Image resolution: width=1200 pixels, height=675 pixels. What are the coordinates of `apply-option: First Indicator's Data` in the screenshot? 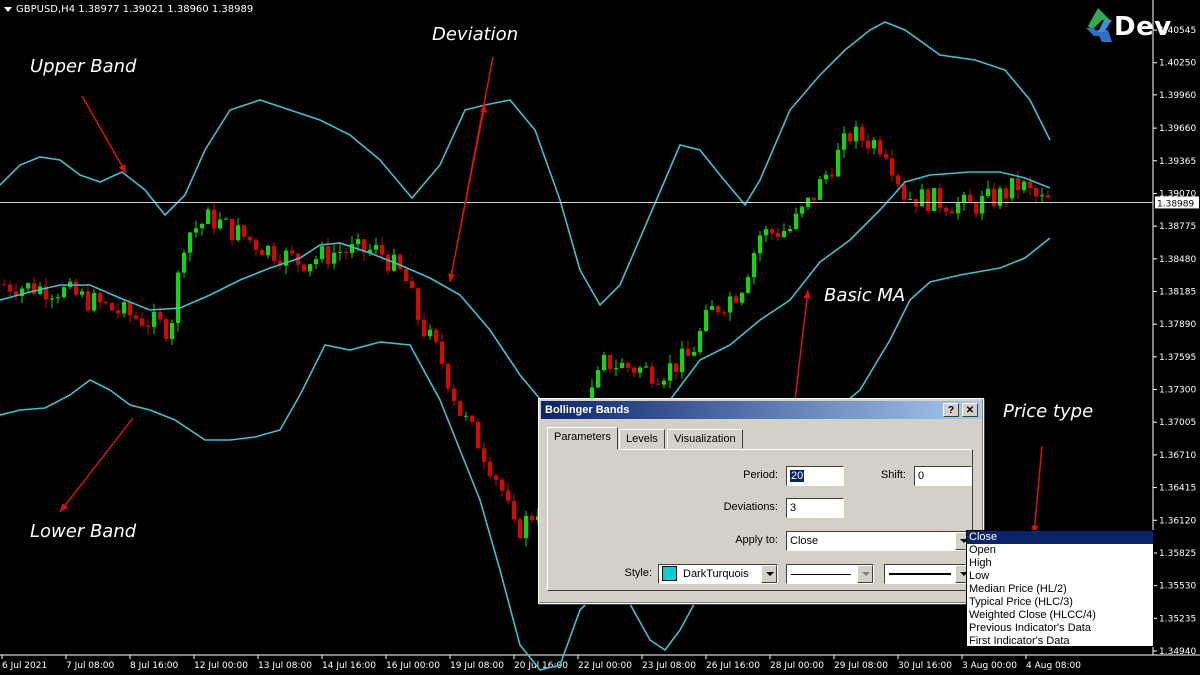 It's located at (1060, 641).